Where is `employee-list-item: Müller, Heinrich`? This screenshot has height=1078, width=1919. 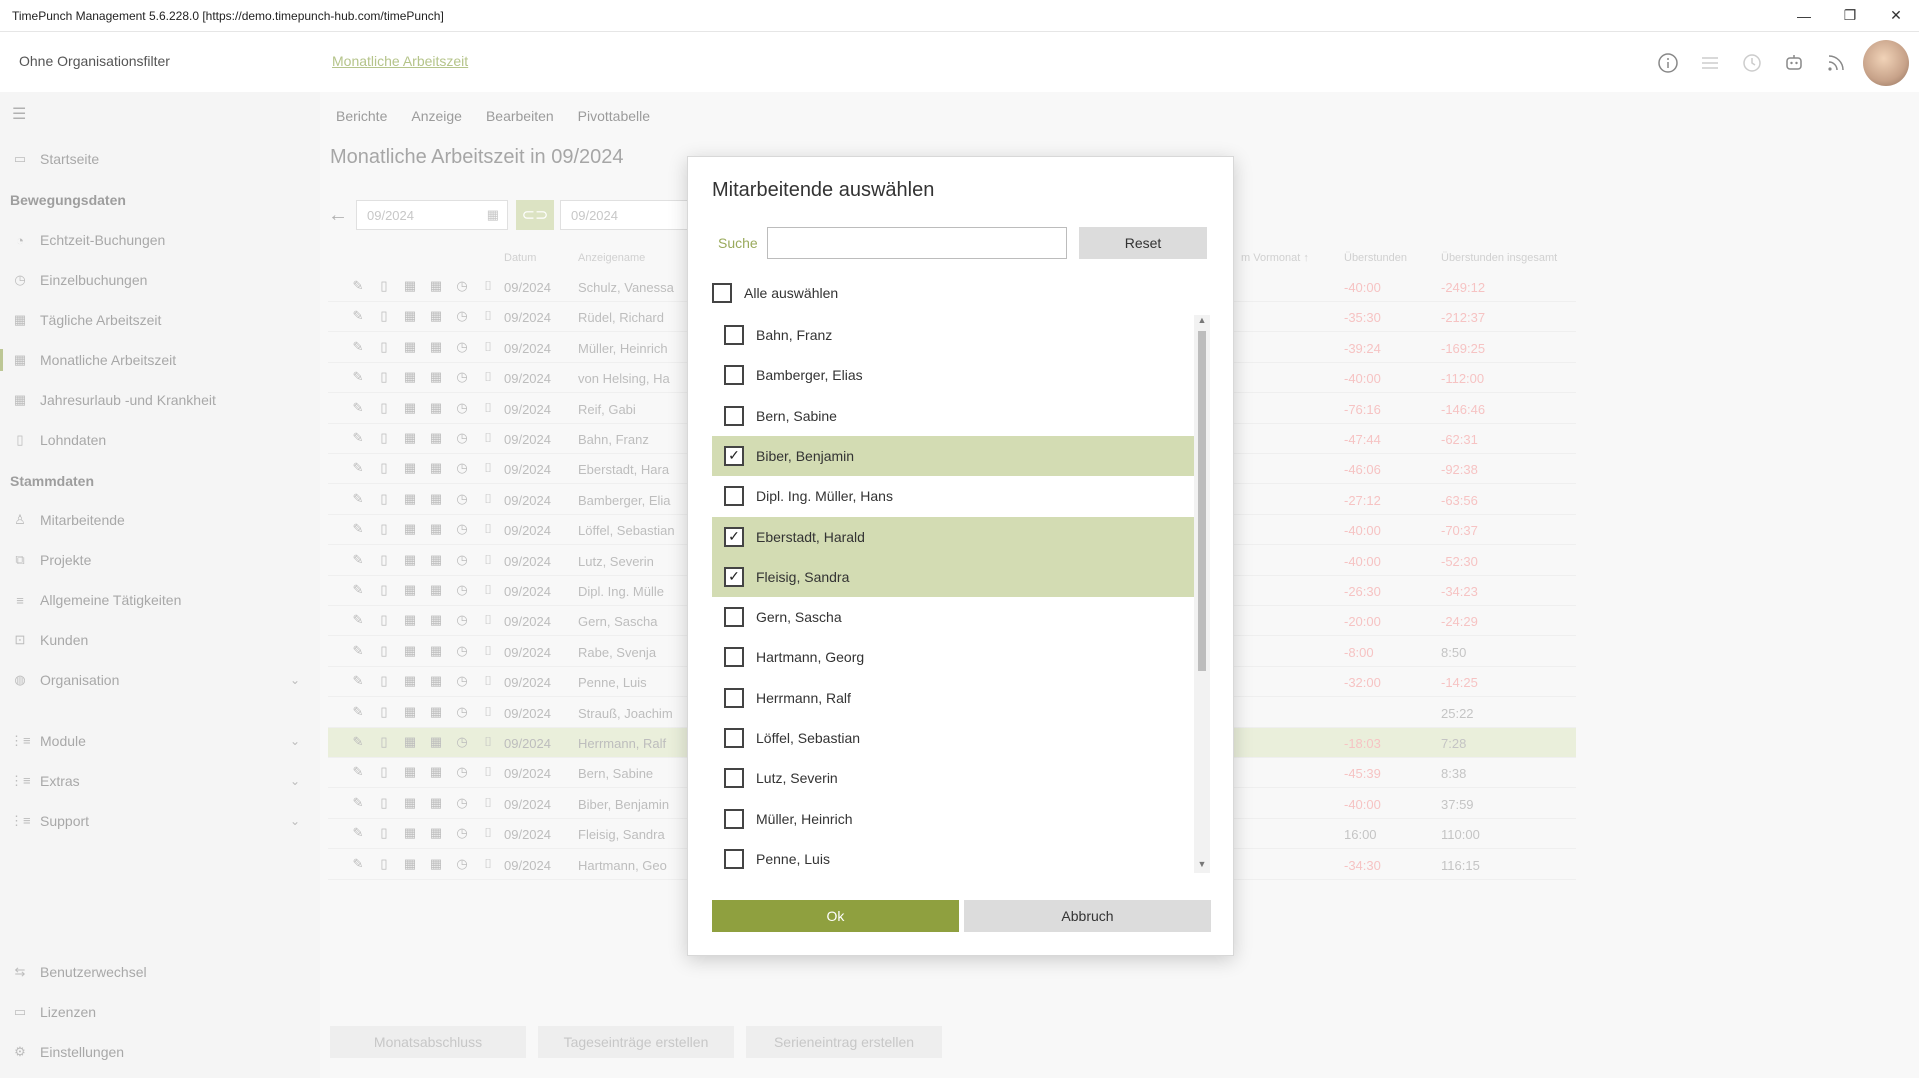 employee-list-item: Müller, Heinrich is located at coordinates (953, 819).